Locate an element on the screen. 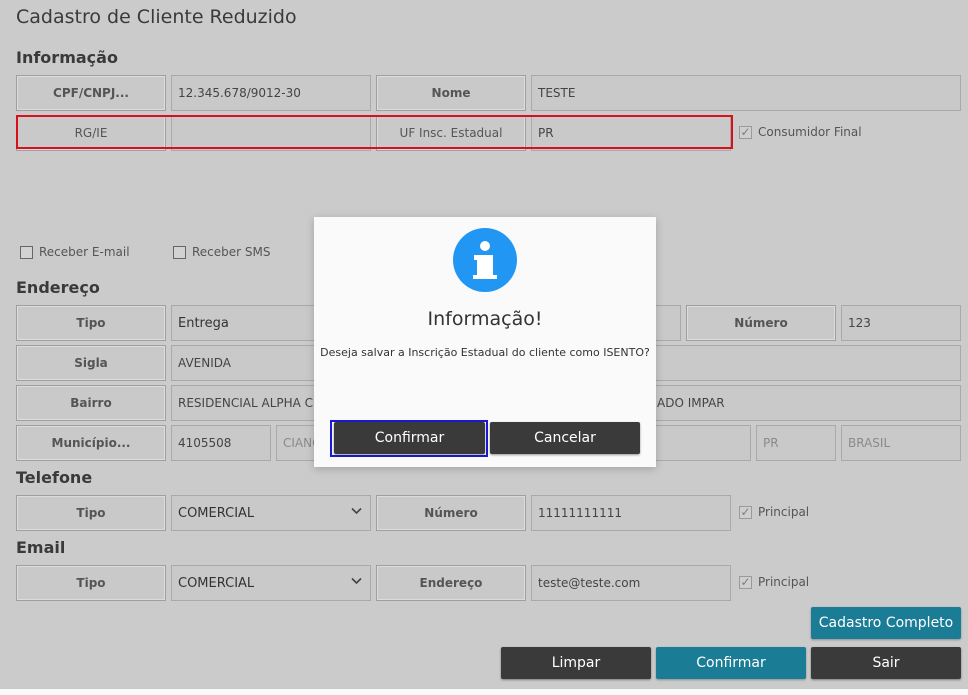  receber-sms-checkbox: Receber SMS is located at coordinates (222, 252).